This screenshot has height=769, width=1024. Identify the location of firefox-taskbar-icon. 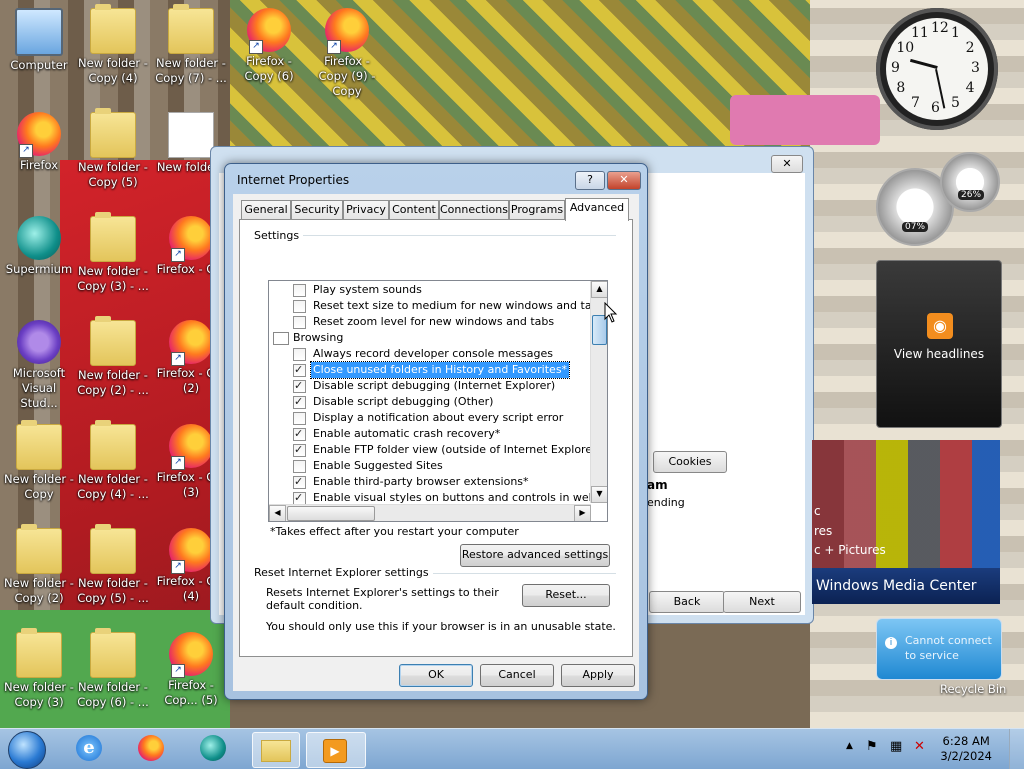
(151, 749).